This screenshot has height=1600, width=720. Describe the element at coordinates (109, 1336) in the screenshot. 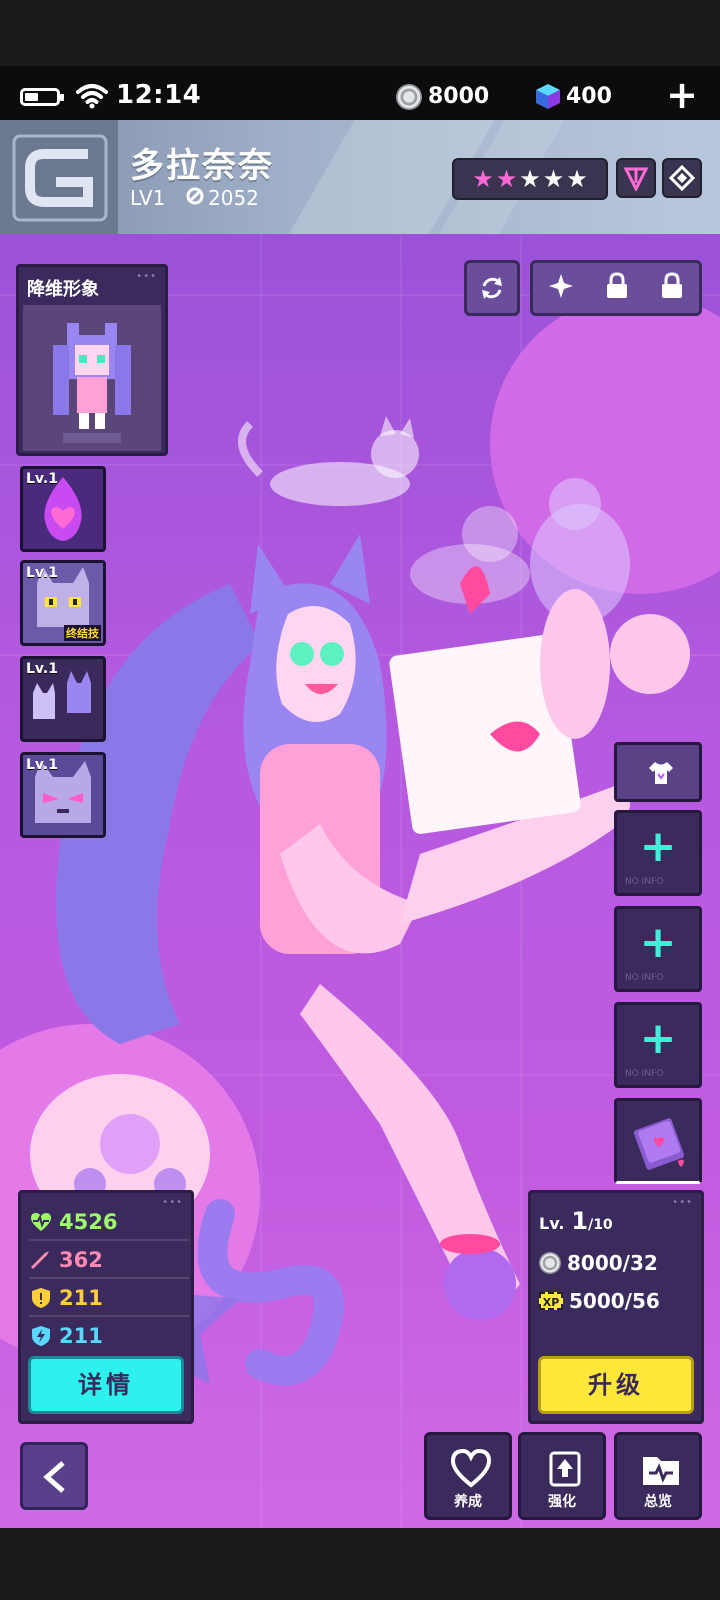

I see `stat-speed: 211` at that location.